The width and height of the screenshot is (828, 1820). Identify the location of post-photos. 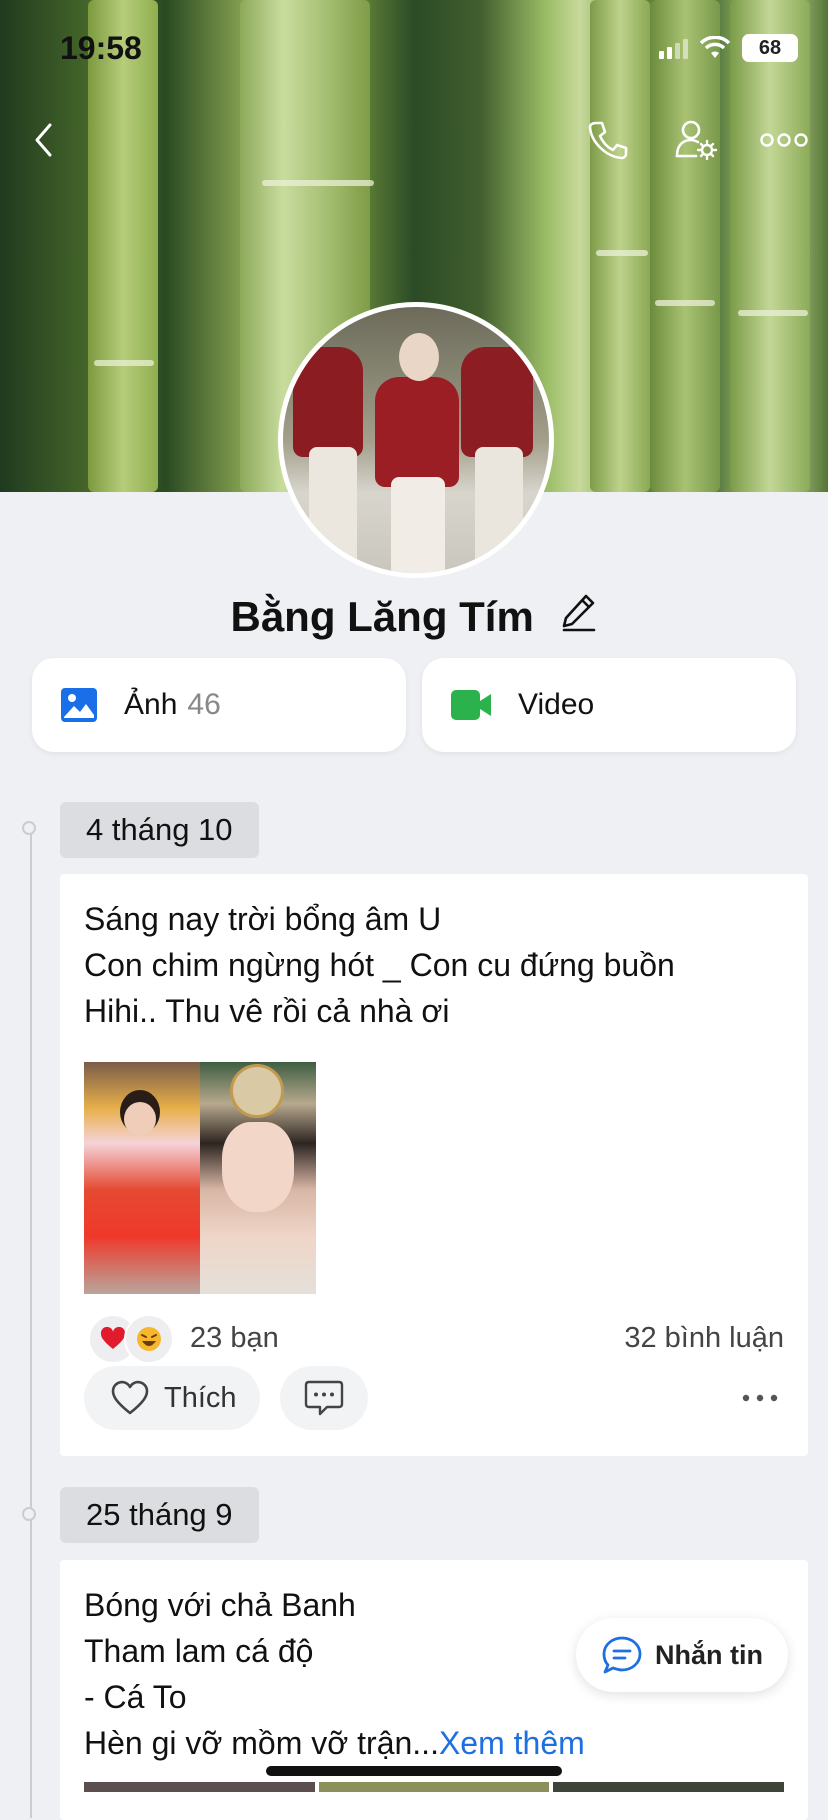
(200, 1178).